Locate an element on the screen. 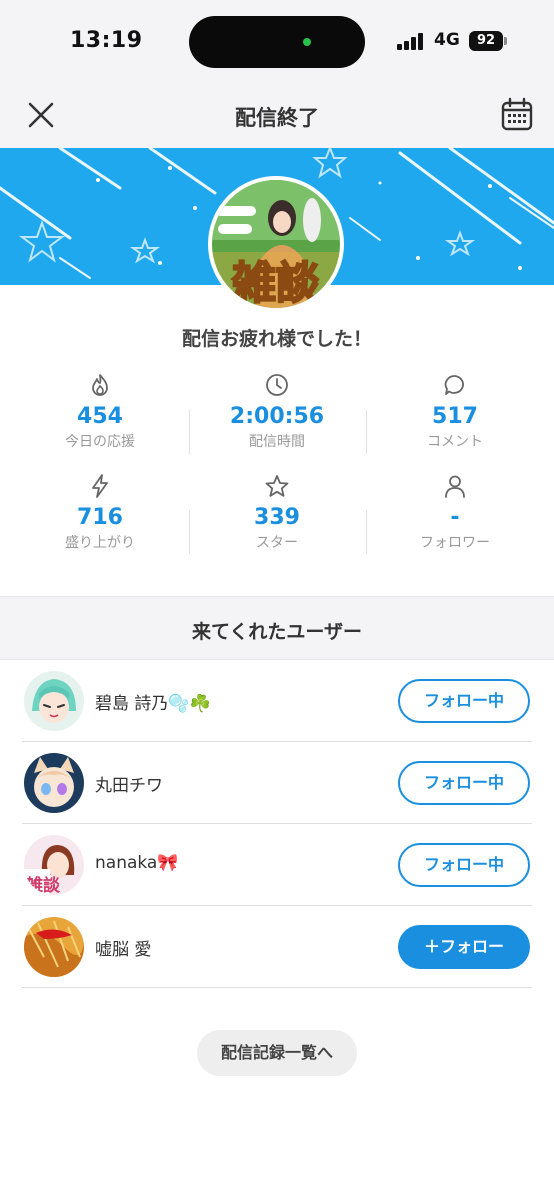 This screenshot has width=554, height=1200. stat-value: 716 is located at coordinates (100, 517).